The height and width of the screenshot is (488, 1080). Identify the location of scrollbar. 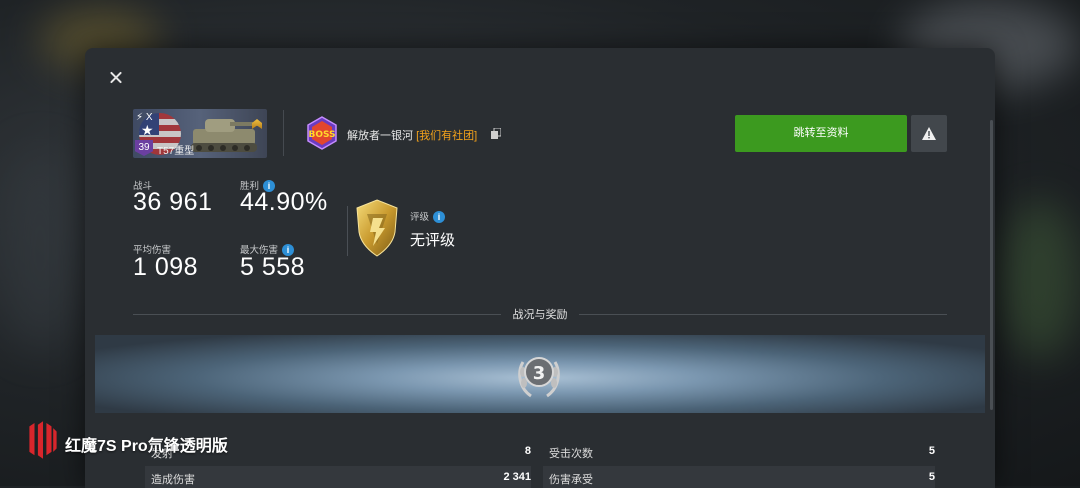
(991, 265).